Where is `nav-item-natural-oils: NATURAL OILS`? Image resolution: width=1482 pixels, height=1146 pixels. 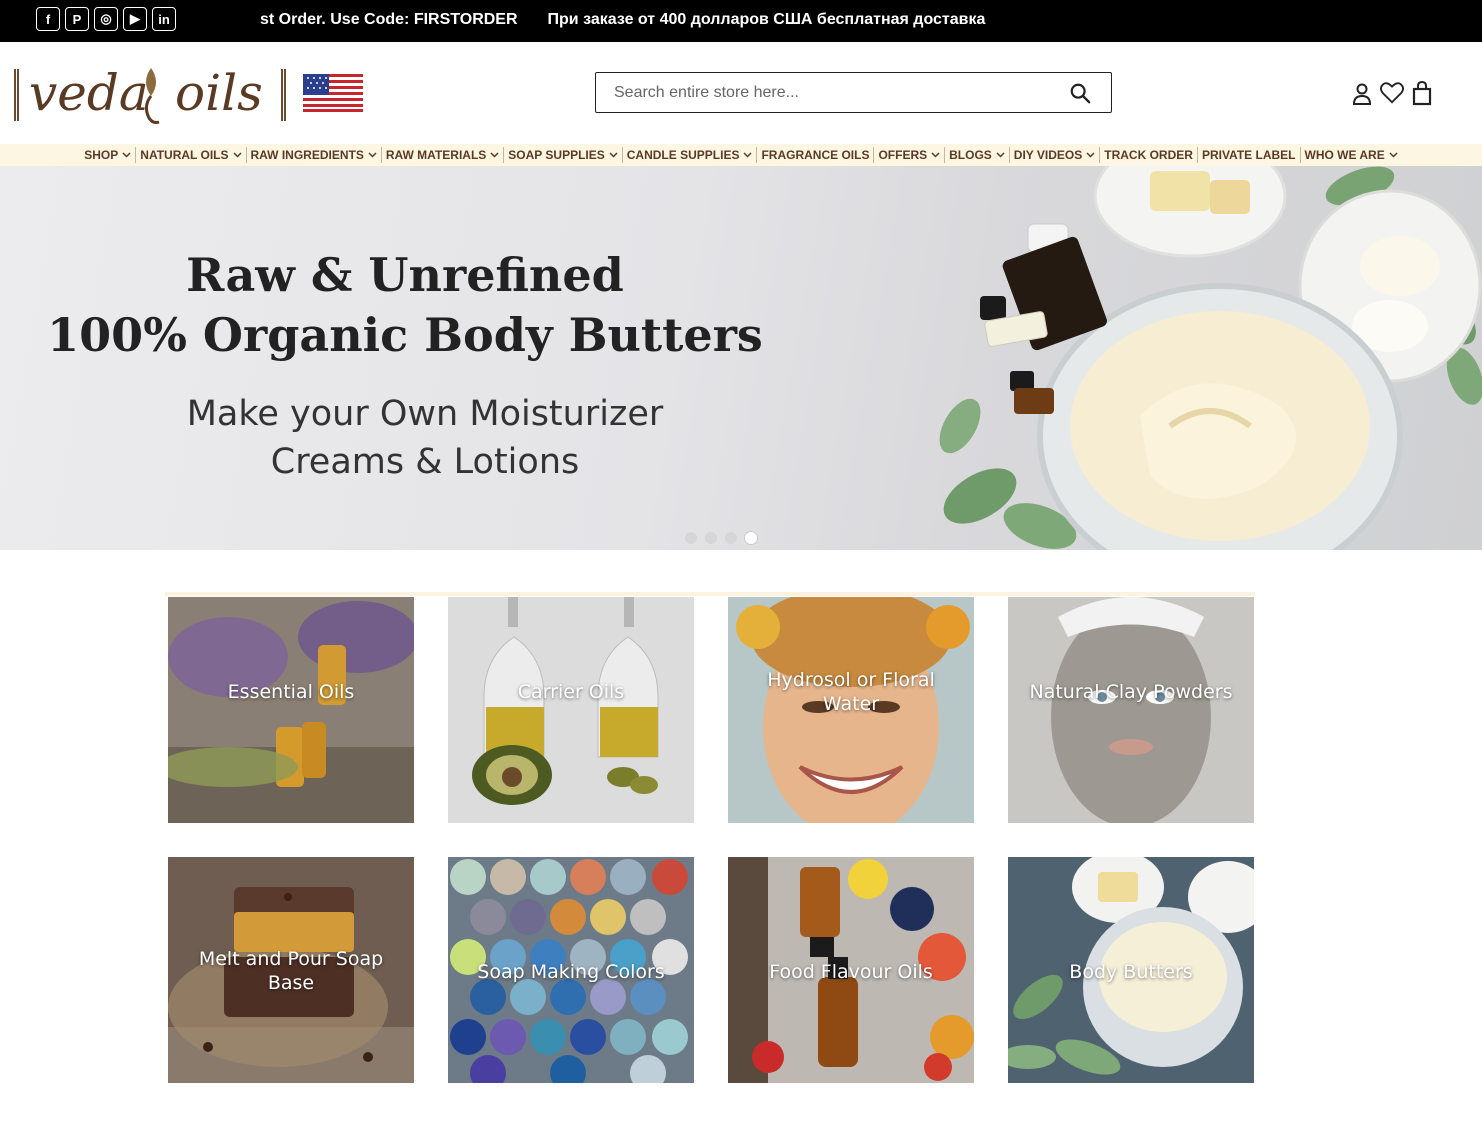 nav-item-natural-oils: NATURAL OILS is located at coordinates (190, 155).